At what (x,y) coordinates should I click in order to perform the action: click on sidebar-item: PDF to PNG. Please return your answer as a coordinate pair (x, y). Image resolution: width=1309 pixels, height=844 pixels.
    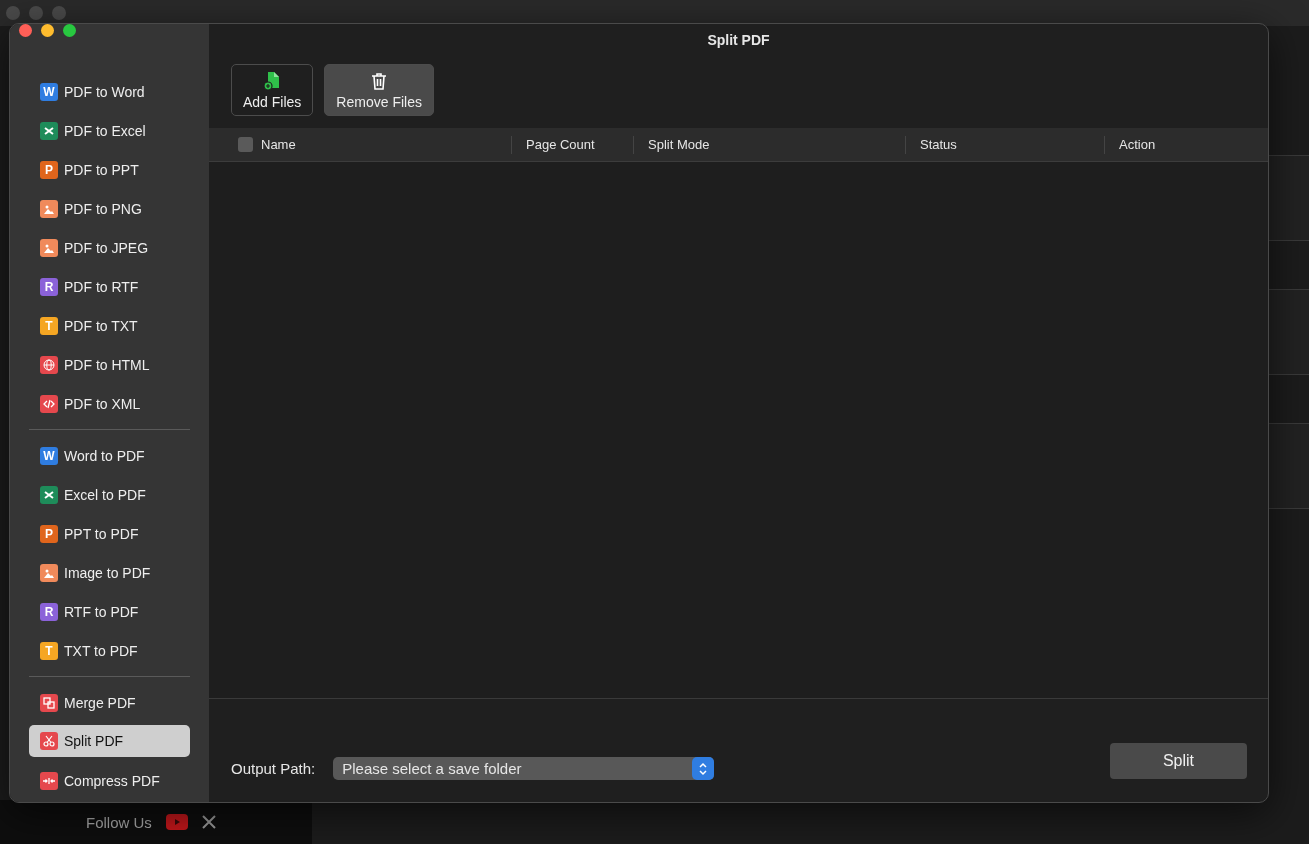
    Looking at the image, I should click on (109, 208).